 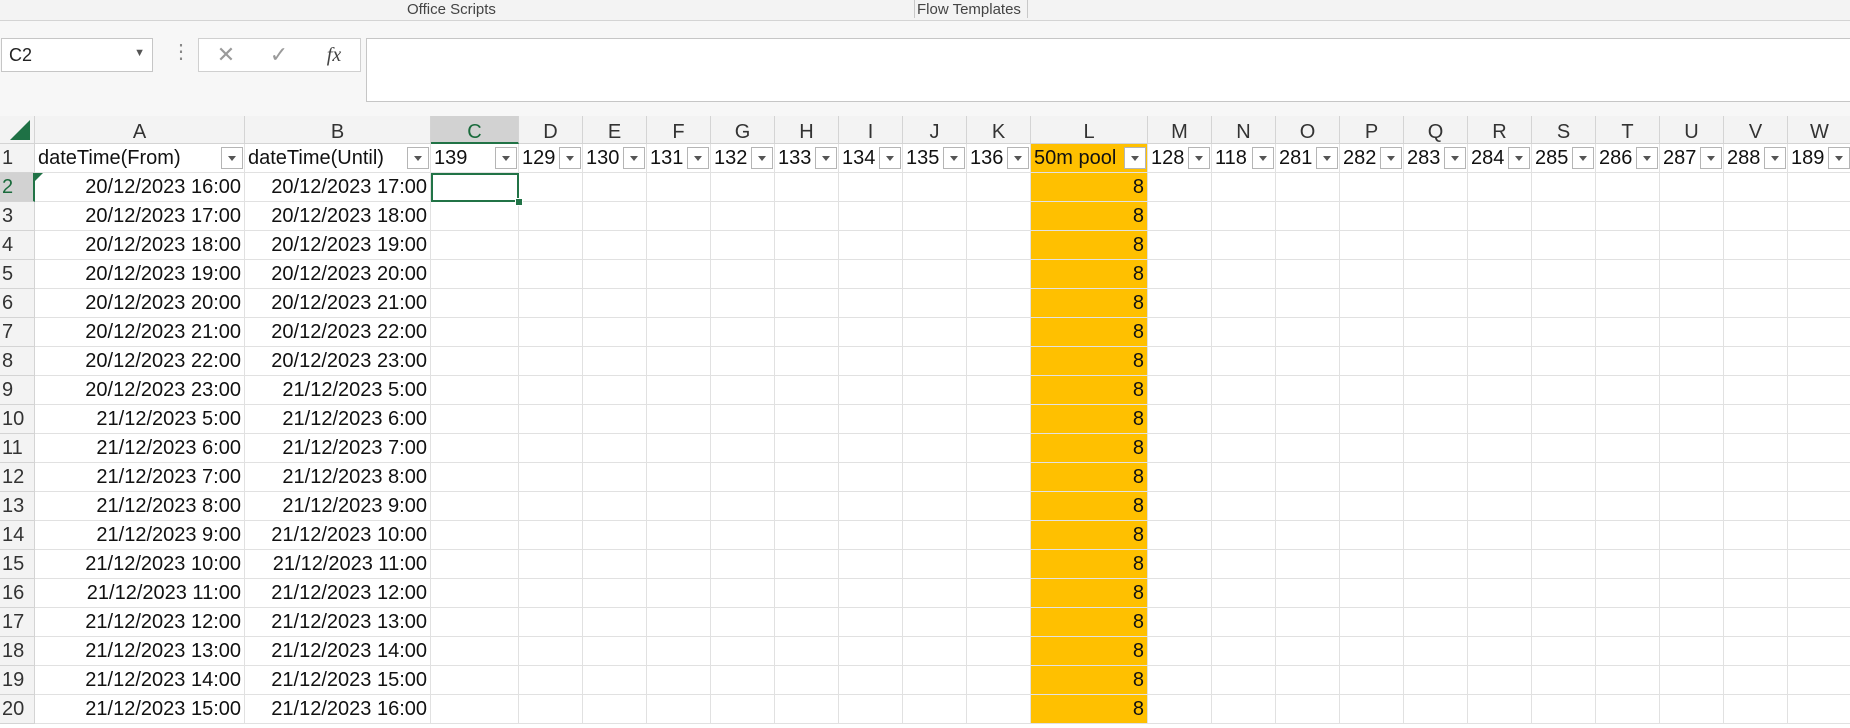 I want to click on cell-a18: 21/12/2023 13:00, so click(x=140, y=651).